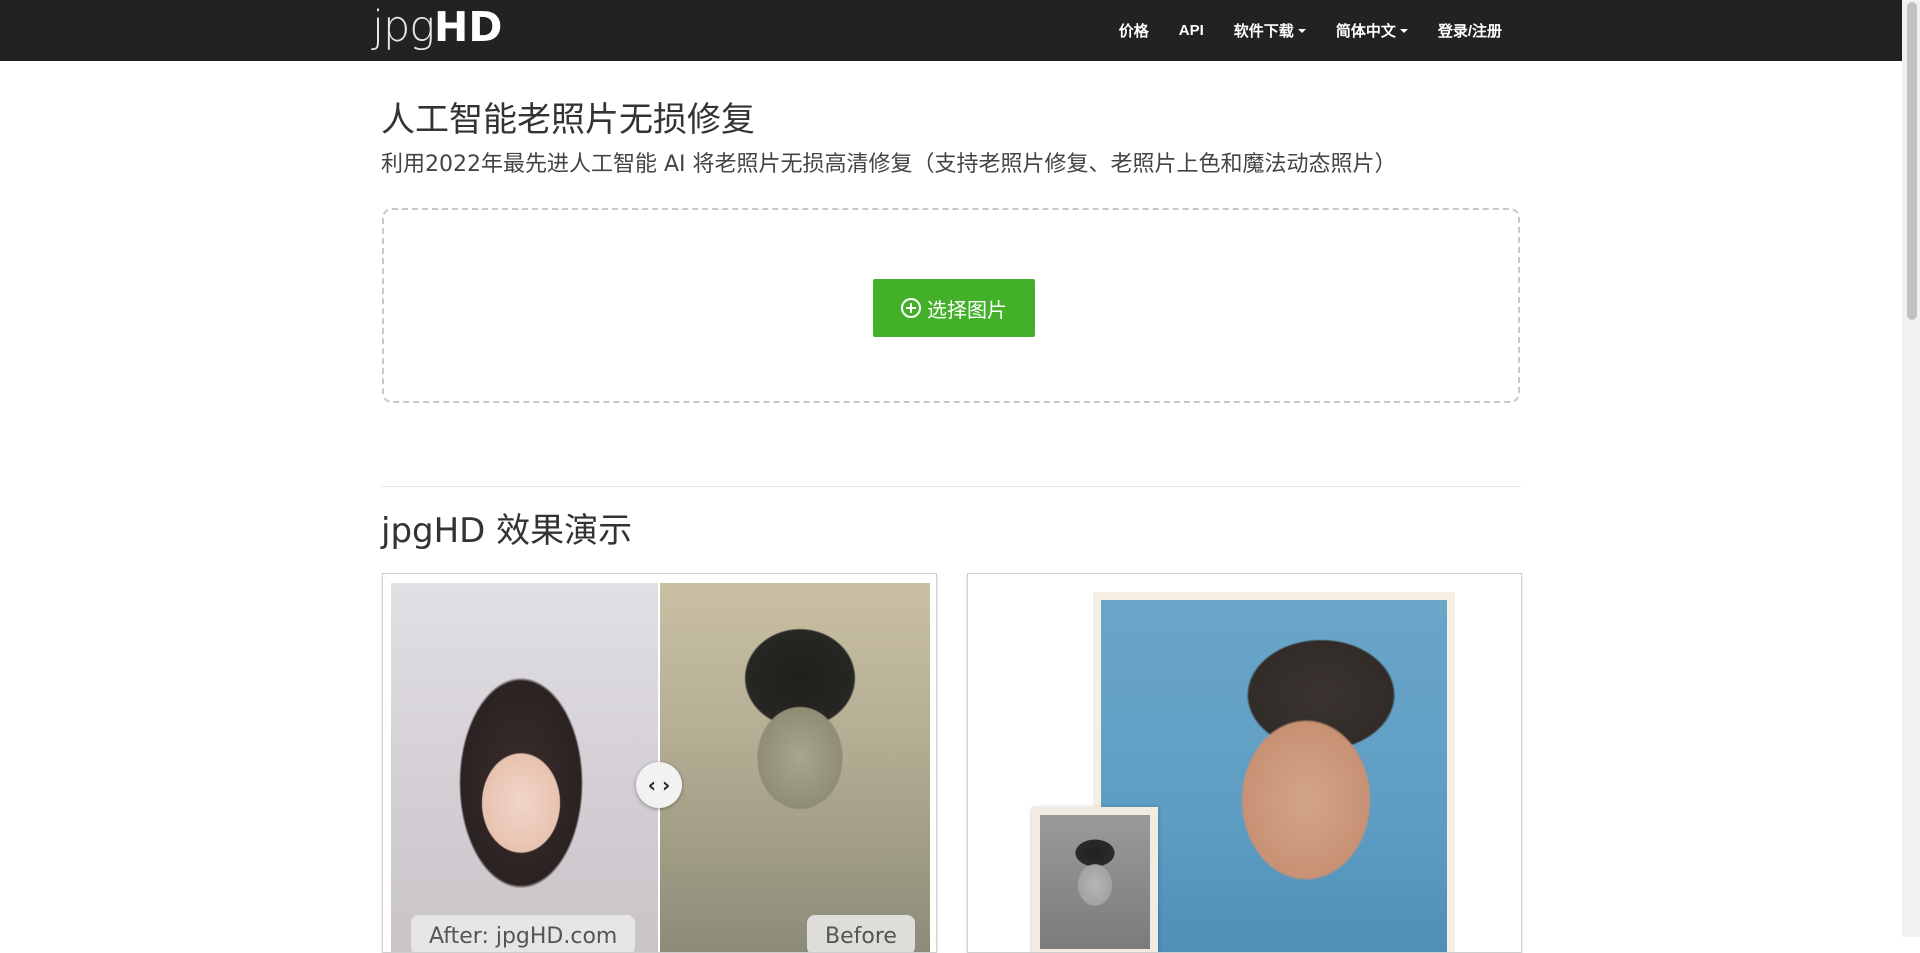  I want to click on page-title: 人工智能老照片无损修复, so click(568, 120).